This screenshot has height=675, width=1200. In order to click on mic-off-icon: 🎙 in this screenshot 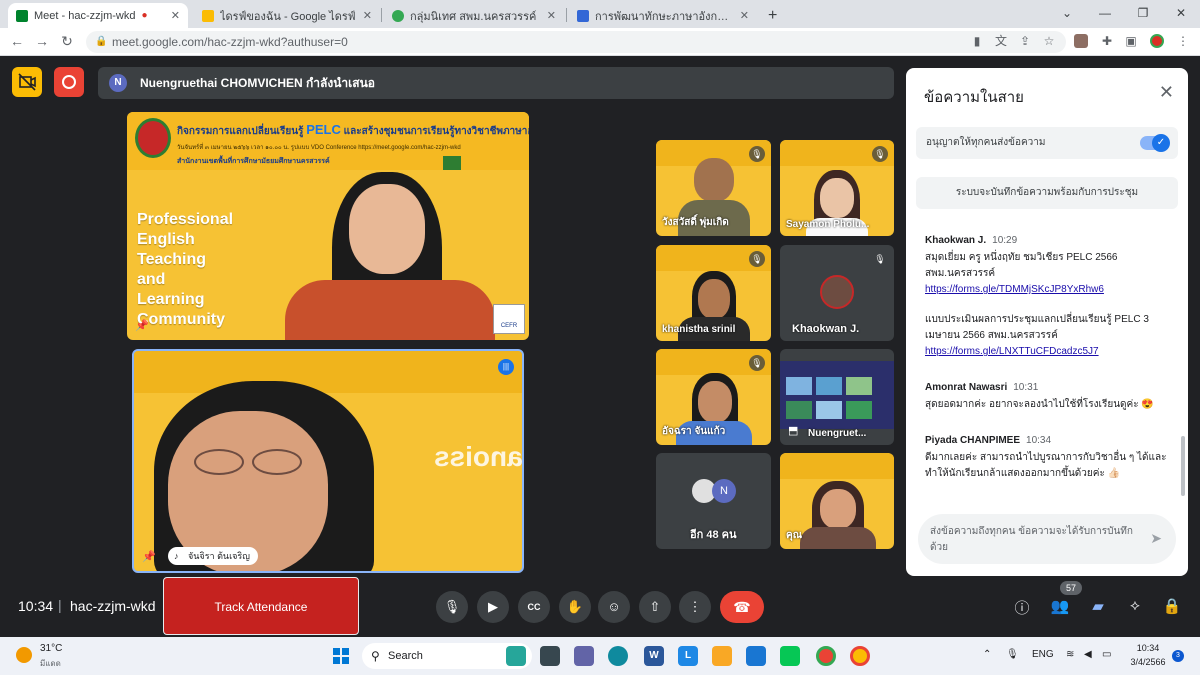, I will do `click(880, 154)`.